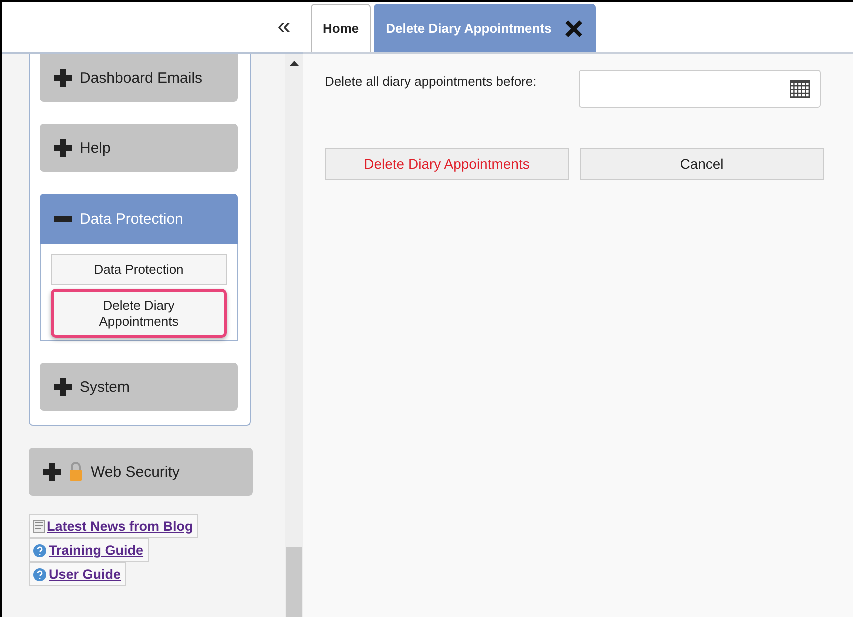 The height and width of the screenshot is (617, 853). What do you see at coordinates (139, 269) in the screenshot?
I see `submenu-item: Data Protection` at bounding box center [139, 269].